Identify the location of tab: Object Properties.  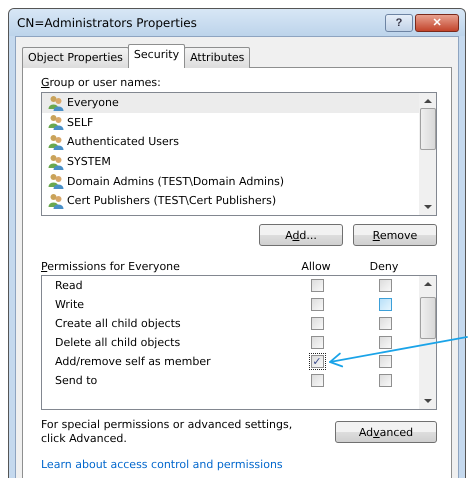
(75, 57).